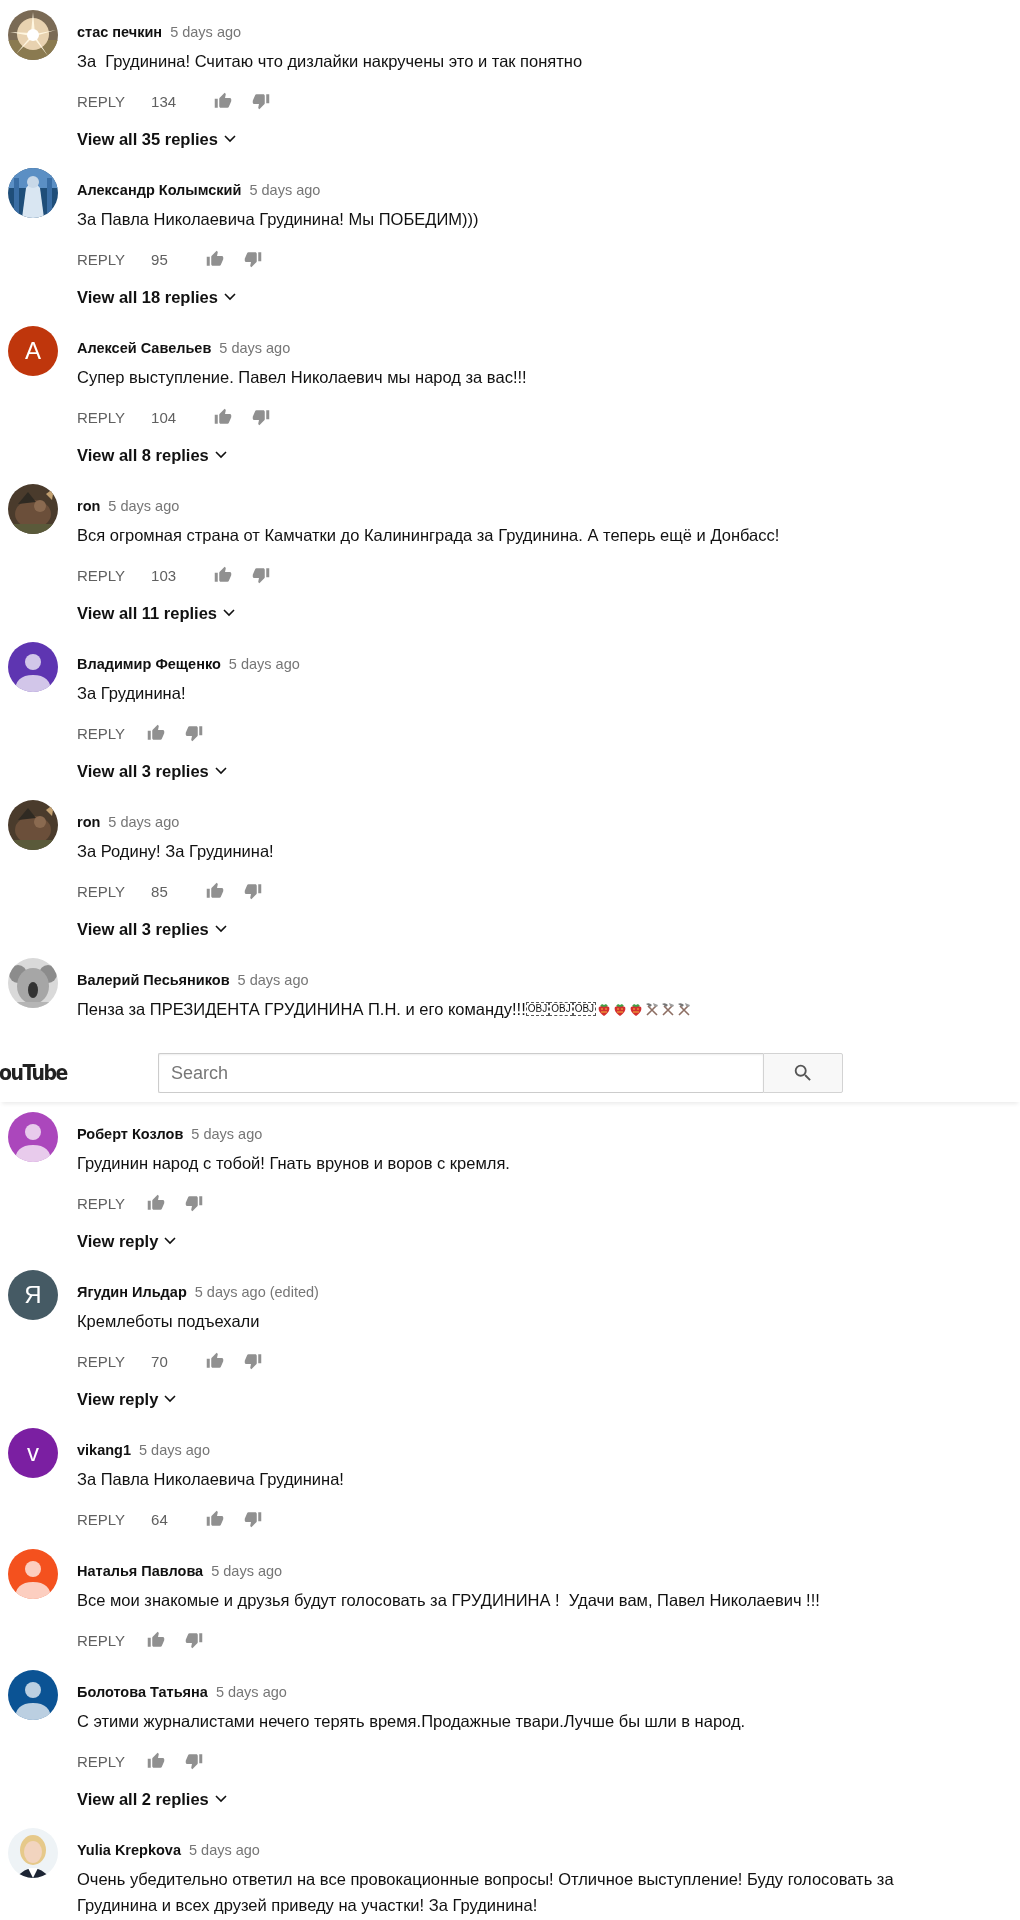 Image resolution: width=1020 pixels, height=1920 pixels. What do you see at coordinates (33, 351) in the screenshot?
I see `letter-avatar: А` at bounding box center [33, 351].